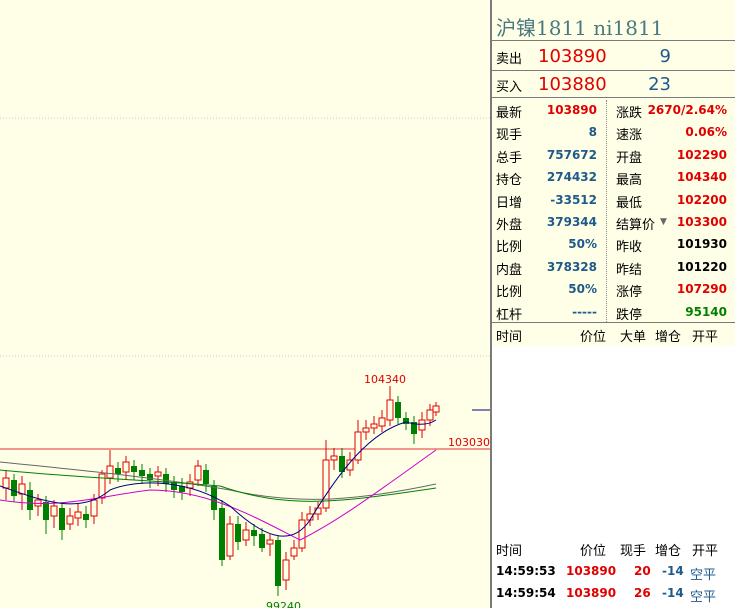 This screenshot has height=608, width=735. I want to click on stat-row: 总手 757672 开盘 102290, so click(613, 155).